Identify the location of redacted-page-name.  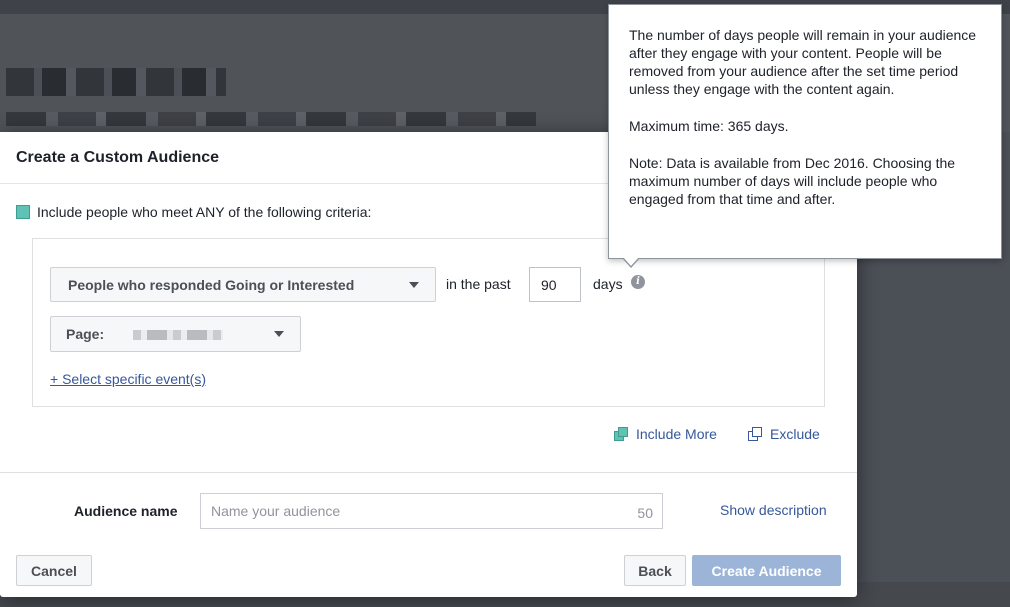
(178, 335).